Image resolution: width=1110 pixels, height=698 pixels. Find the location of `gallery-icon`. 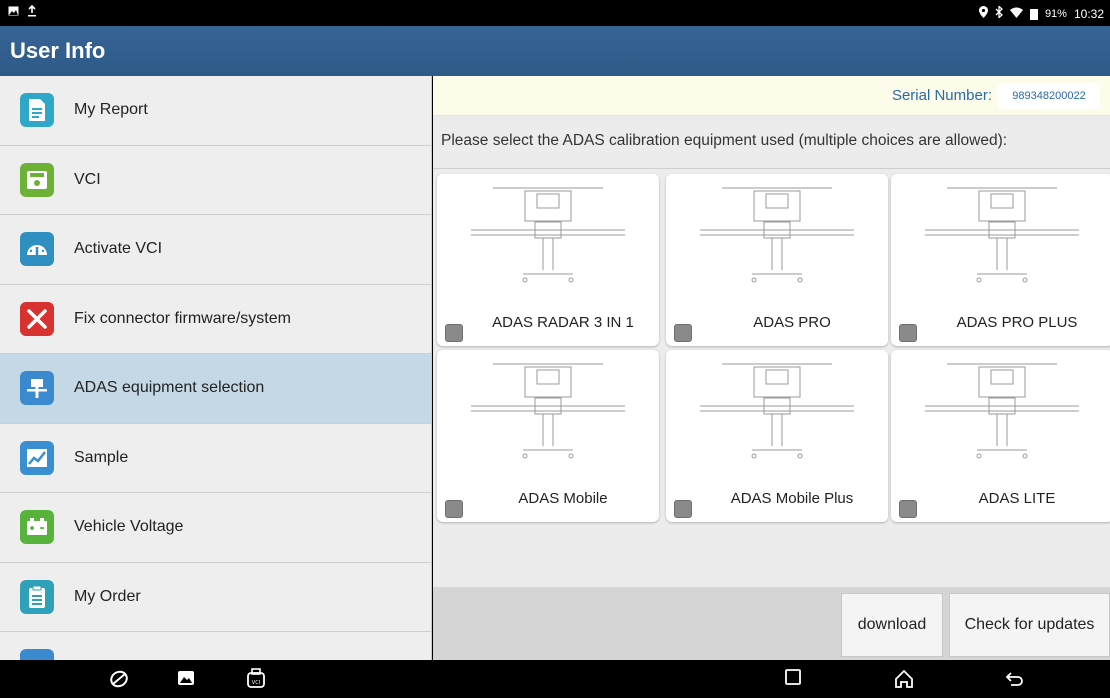

gallery-icon is located at coordinates (13, 13).